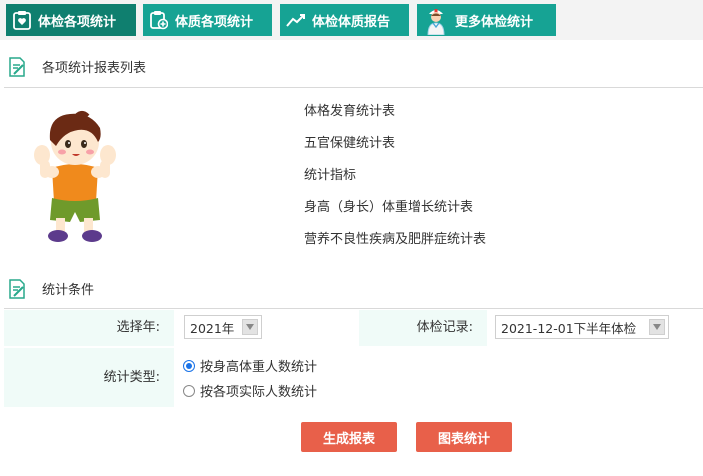  I want to click on report-link-malnutrition-obesity: 营养不良性疾病及肥胖症统计表, so click(395, 237).